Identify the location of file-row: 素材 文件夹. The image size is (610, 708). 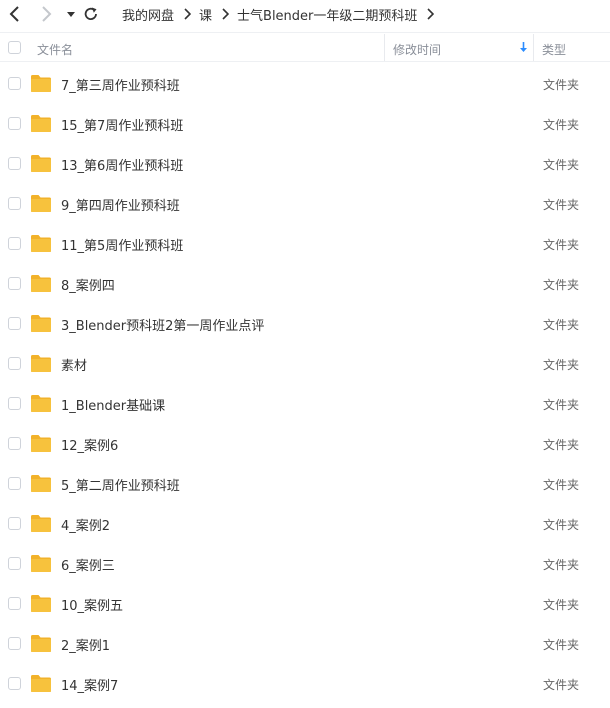
(305, 364).